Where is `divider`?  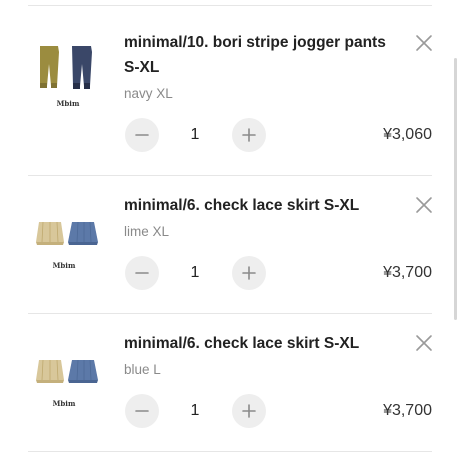
divider is located at coordinates (230, 451).